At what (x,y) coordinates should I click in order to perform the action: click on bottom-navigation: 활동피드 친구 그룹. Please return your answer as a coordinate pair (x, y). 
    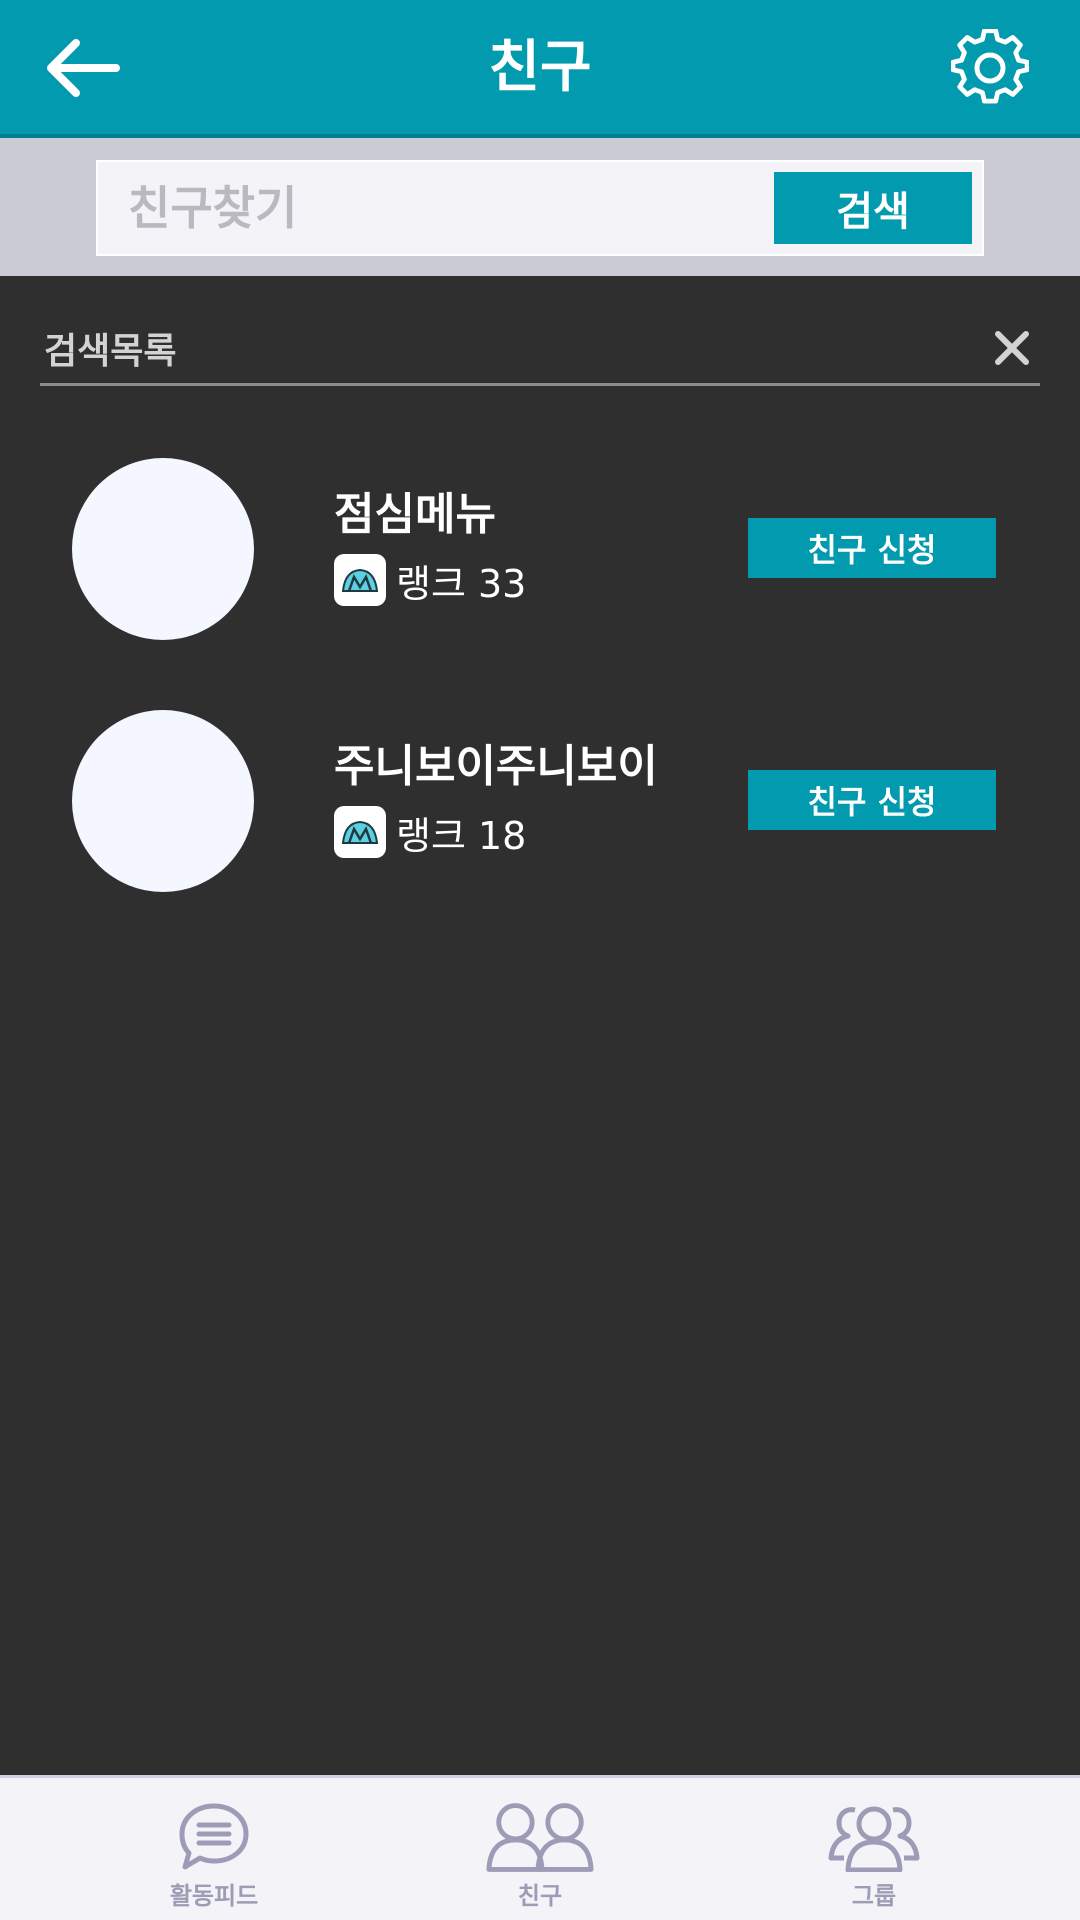
    Looking at the image, I should click on (540, 1847).